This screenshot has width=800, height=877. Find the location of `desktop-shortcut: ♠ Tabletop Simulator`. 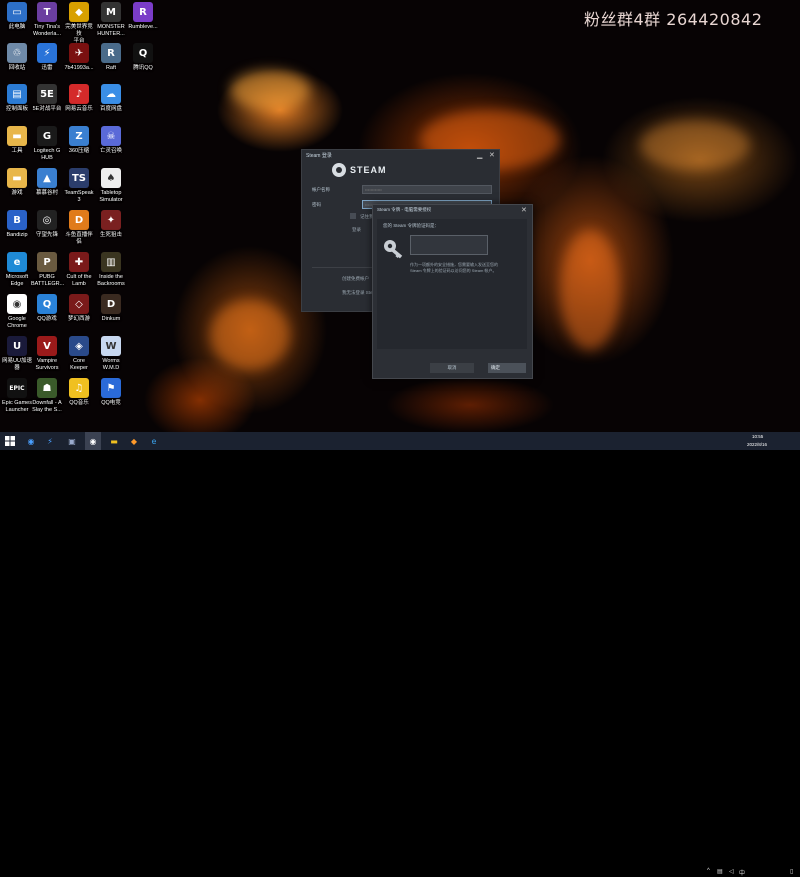

desktop-shortcut: ♠ Tabletop Simulator is located at coordinates (111, 186).